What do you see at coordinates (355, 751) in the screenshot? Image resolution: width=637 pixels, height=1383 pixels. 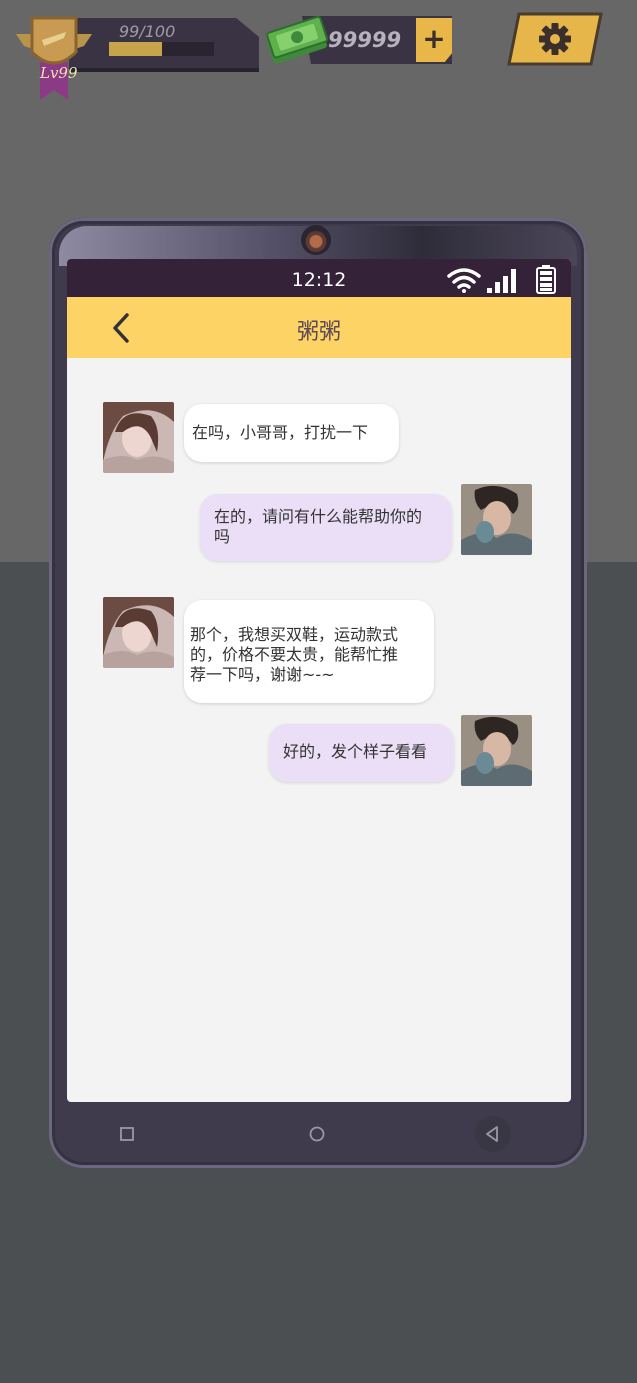 I see `message-line: 好的，发个样子看看` at bounding box center [355, 751].